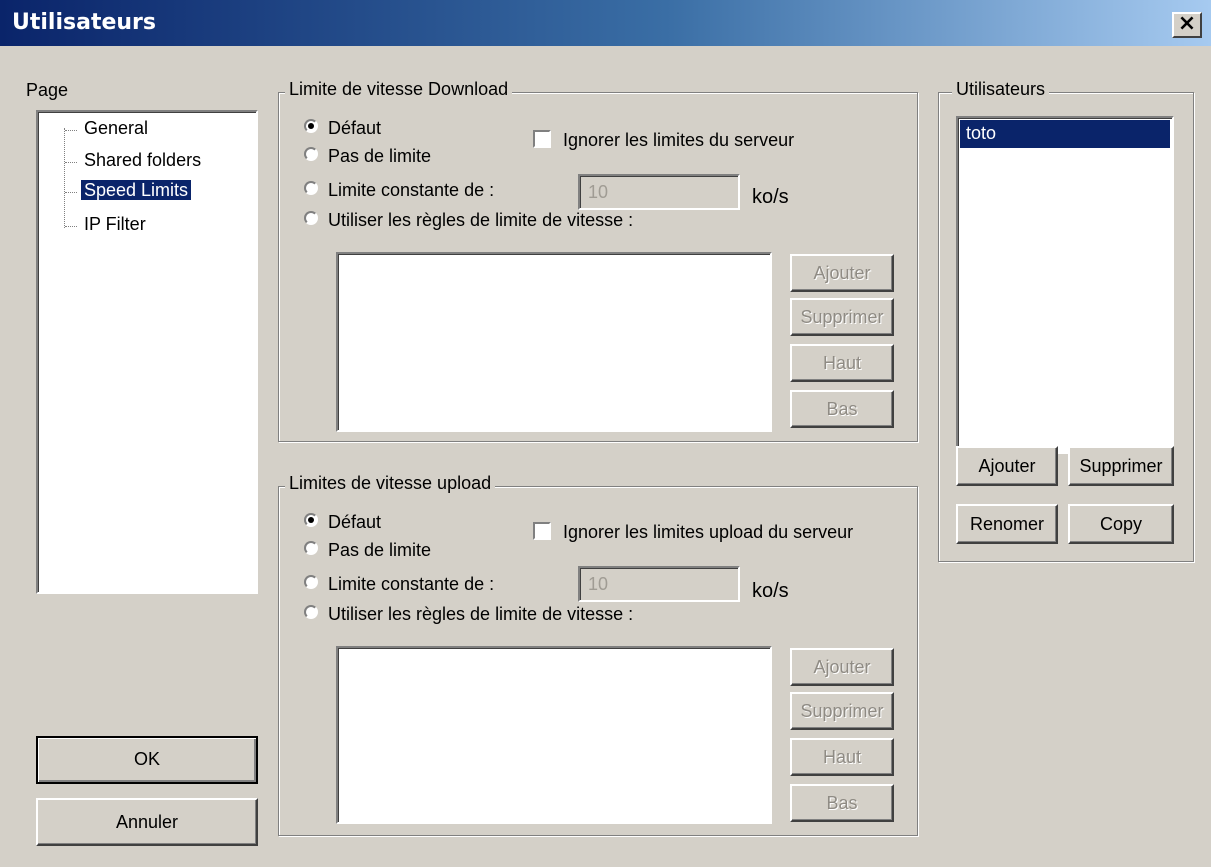 This screenshot has width=1211, height=867. Describe the element at coordinates (659, 584) in the screenshot. I see `upload-constant-input: 10` at that location.